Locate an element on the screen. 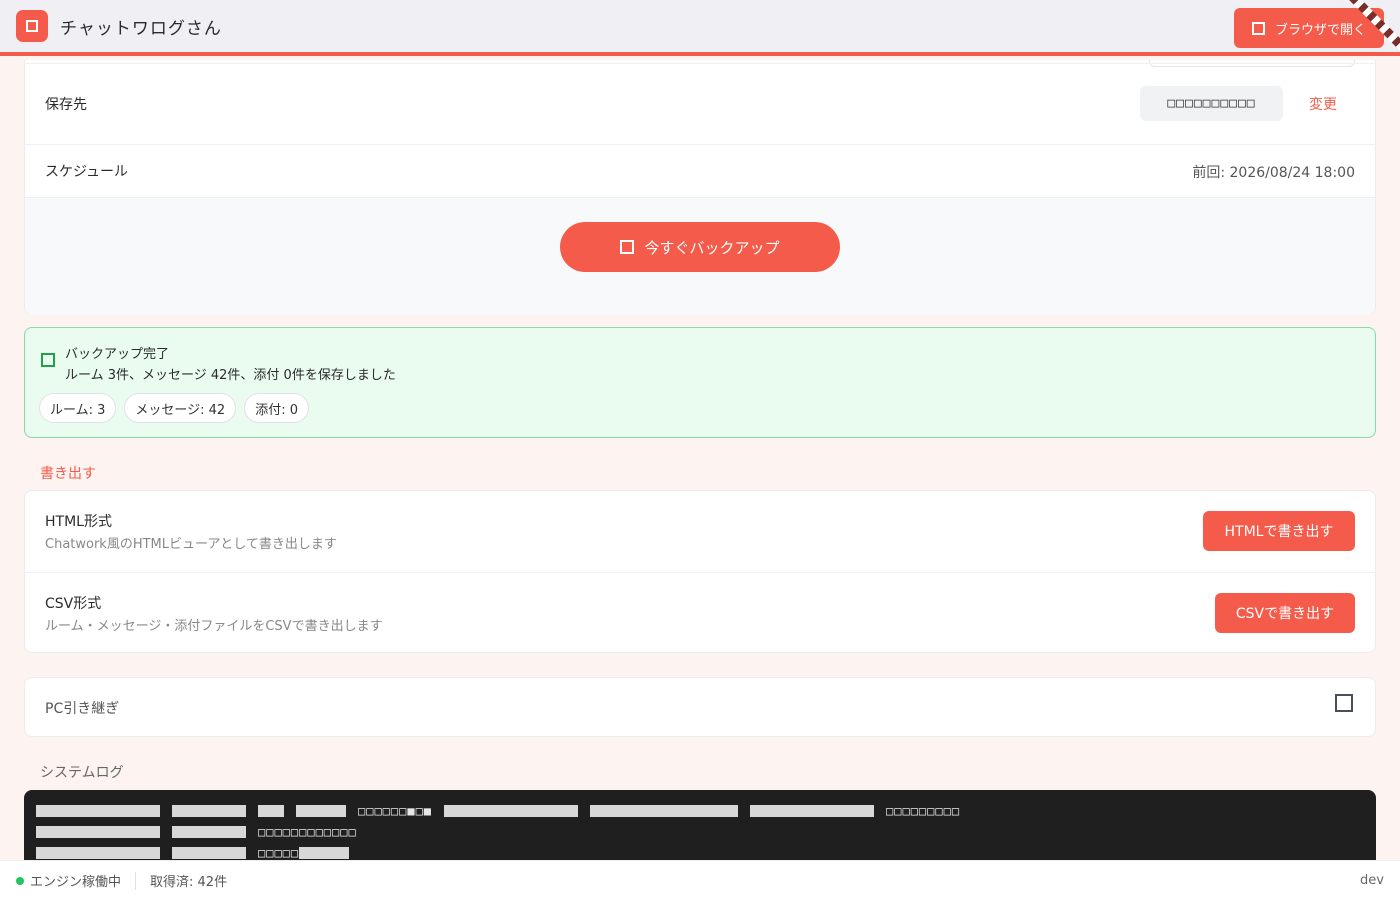 The image size is (1400, 900). backup-action-area: 今すぐバックアップ is located at coordinates (700, 256).